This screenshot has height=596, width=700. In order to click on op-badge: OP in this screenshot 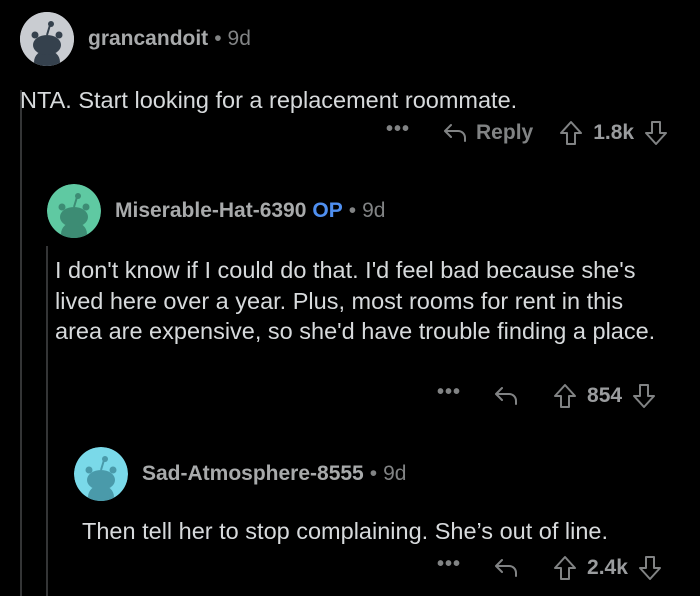, I will do `click(327, 210)`.